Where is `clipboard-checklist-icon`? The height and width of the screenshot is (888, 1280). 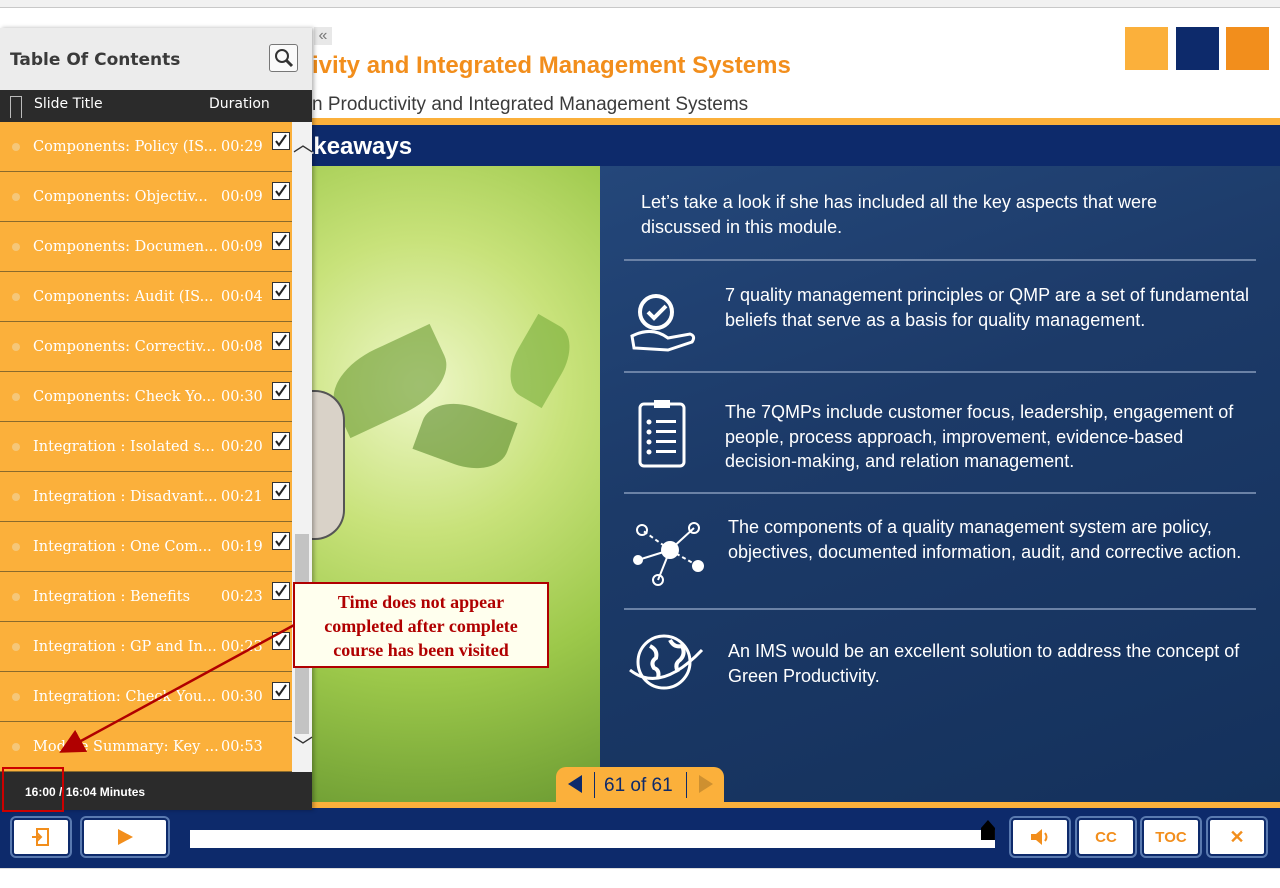
clipboard-checklist-icon is located at coordinates (662, 434).